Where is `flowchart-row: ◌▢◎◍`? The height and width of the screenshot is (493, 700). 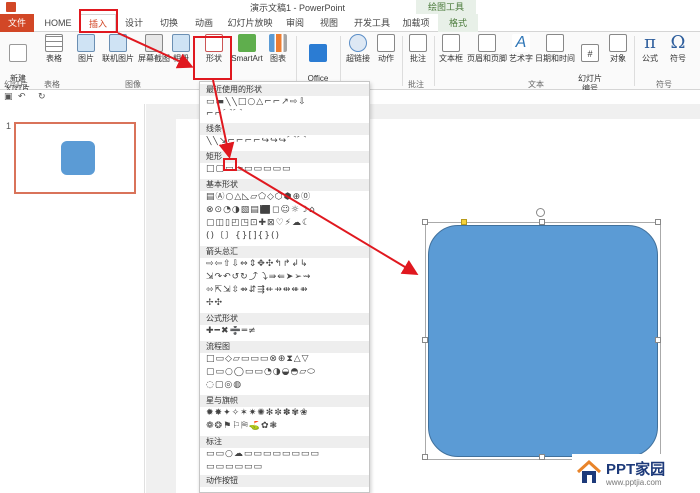 flowchart-row: ◌▢◎◍ is located at coordinates (287, 385).